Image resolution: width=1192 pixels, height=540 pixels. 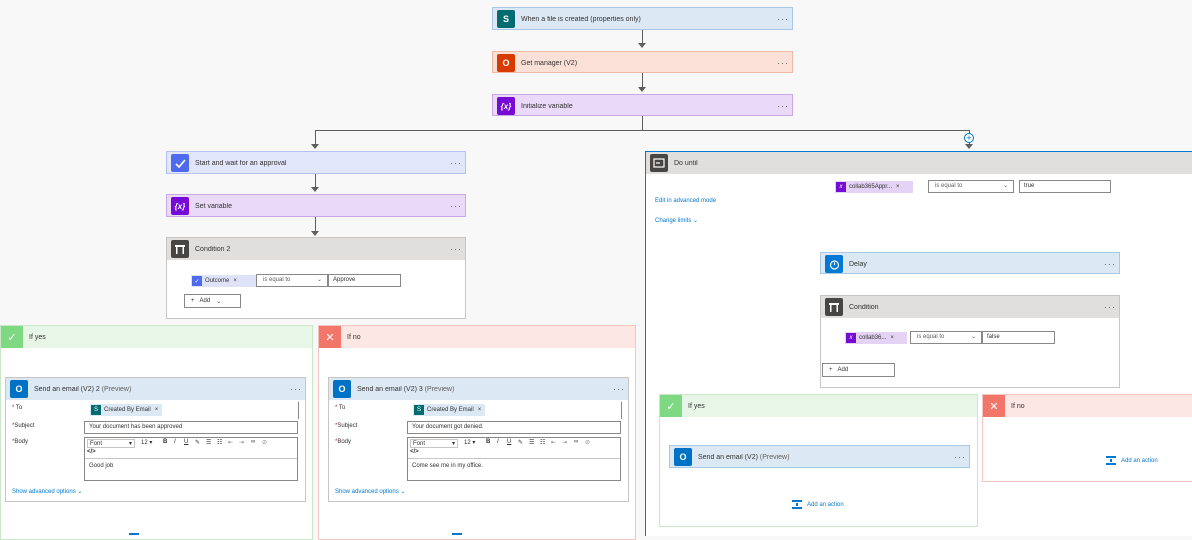 I want to click on edit-advanced-mode-link: Edit in advanced mode, so click(x=685, y=201).